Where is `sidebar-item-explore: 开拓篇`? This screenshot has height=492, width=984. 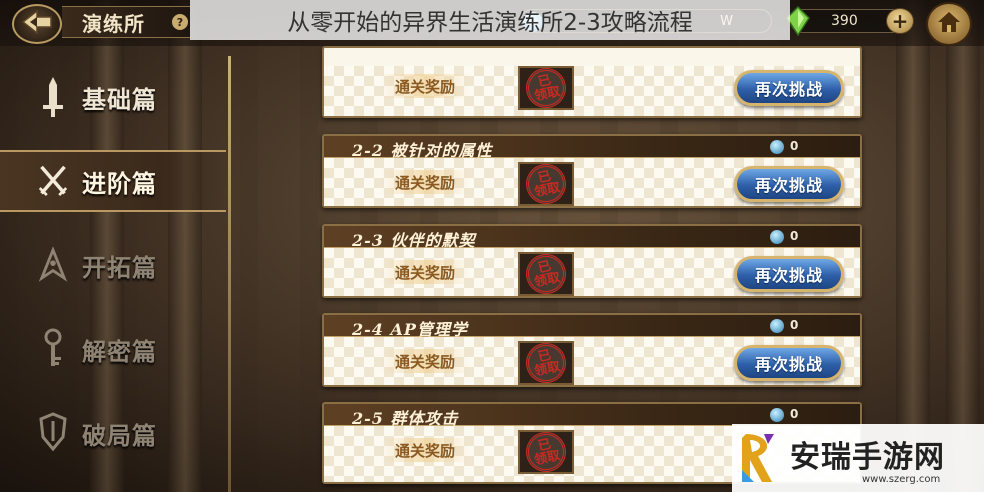 sidebar-item-explore: 开拓篇 is located at coordinates (113, 265).